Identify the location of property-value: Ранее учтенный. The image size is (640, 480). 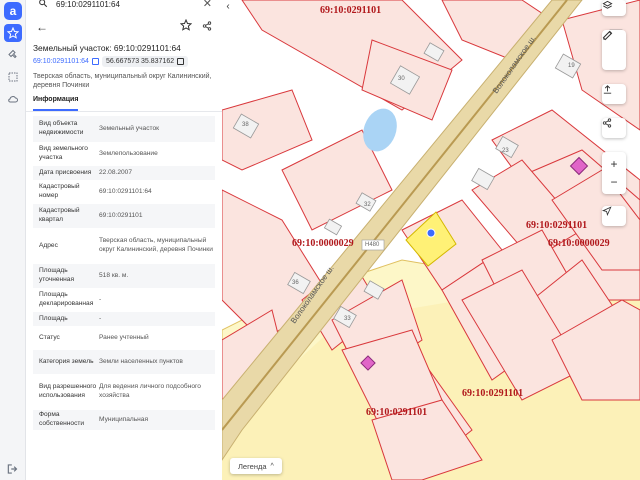
(124, 337).